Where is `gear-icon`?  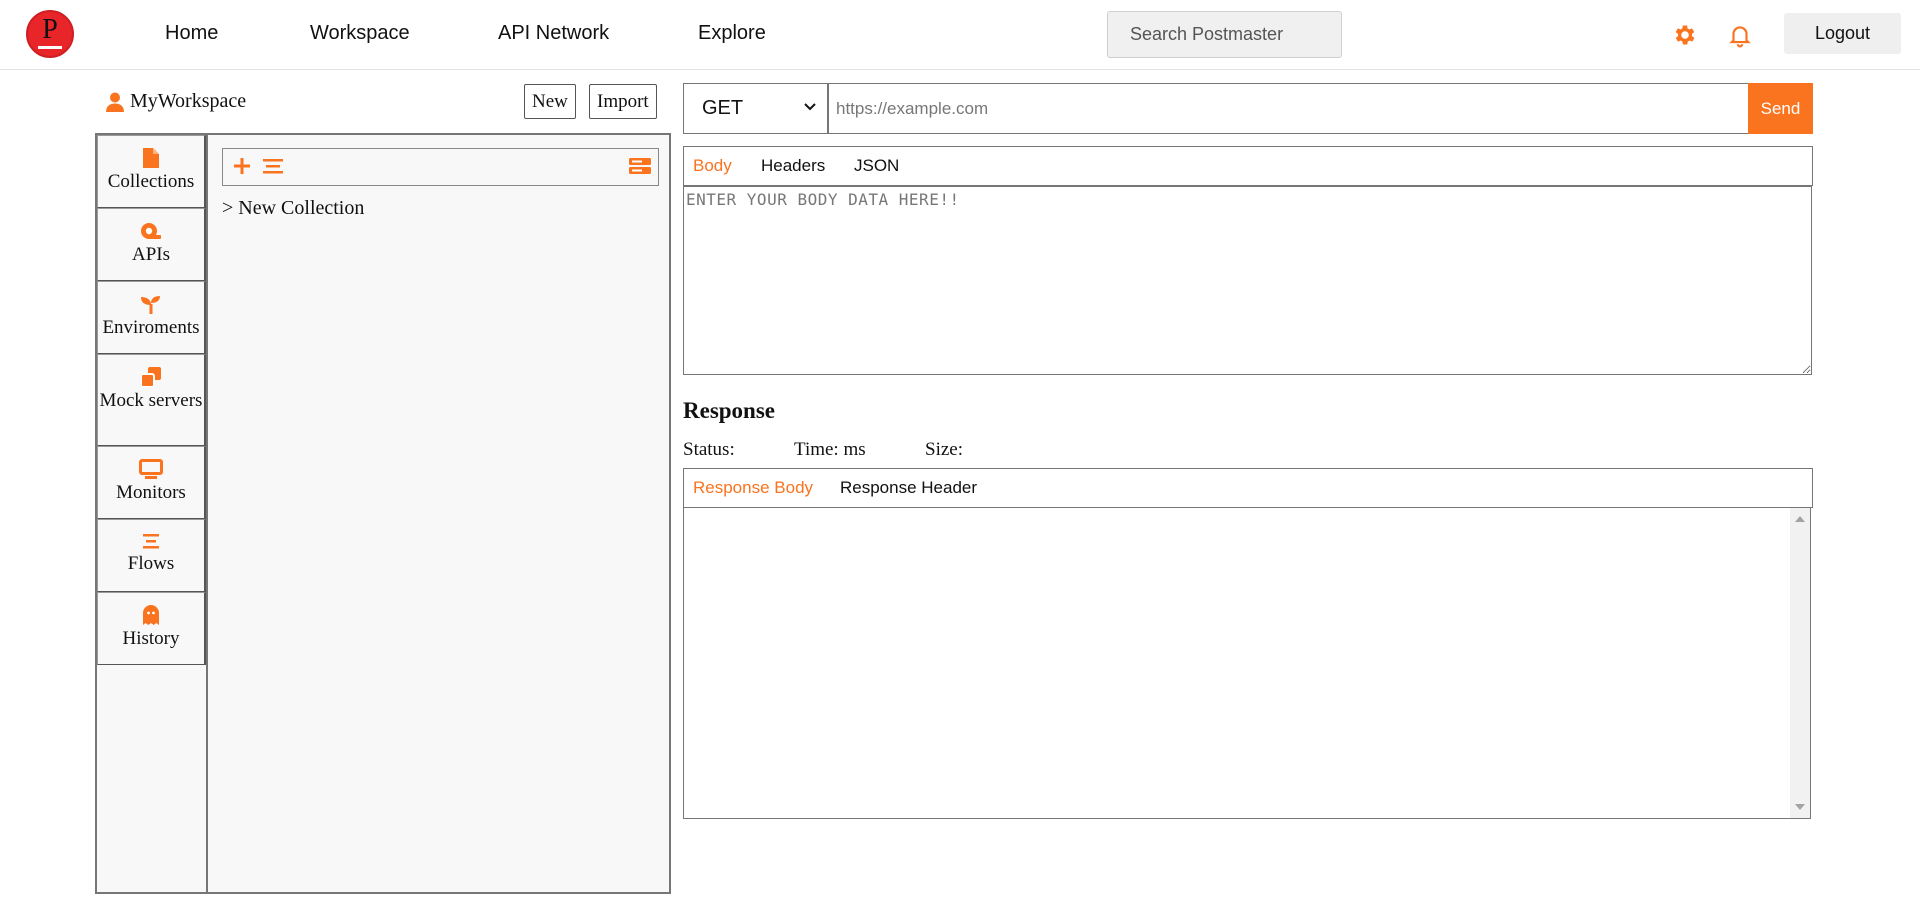 gear-icon is located at coordinates (1685, 35).